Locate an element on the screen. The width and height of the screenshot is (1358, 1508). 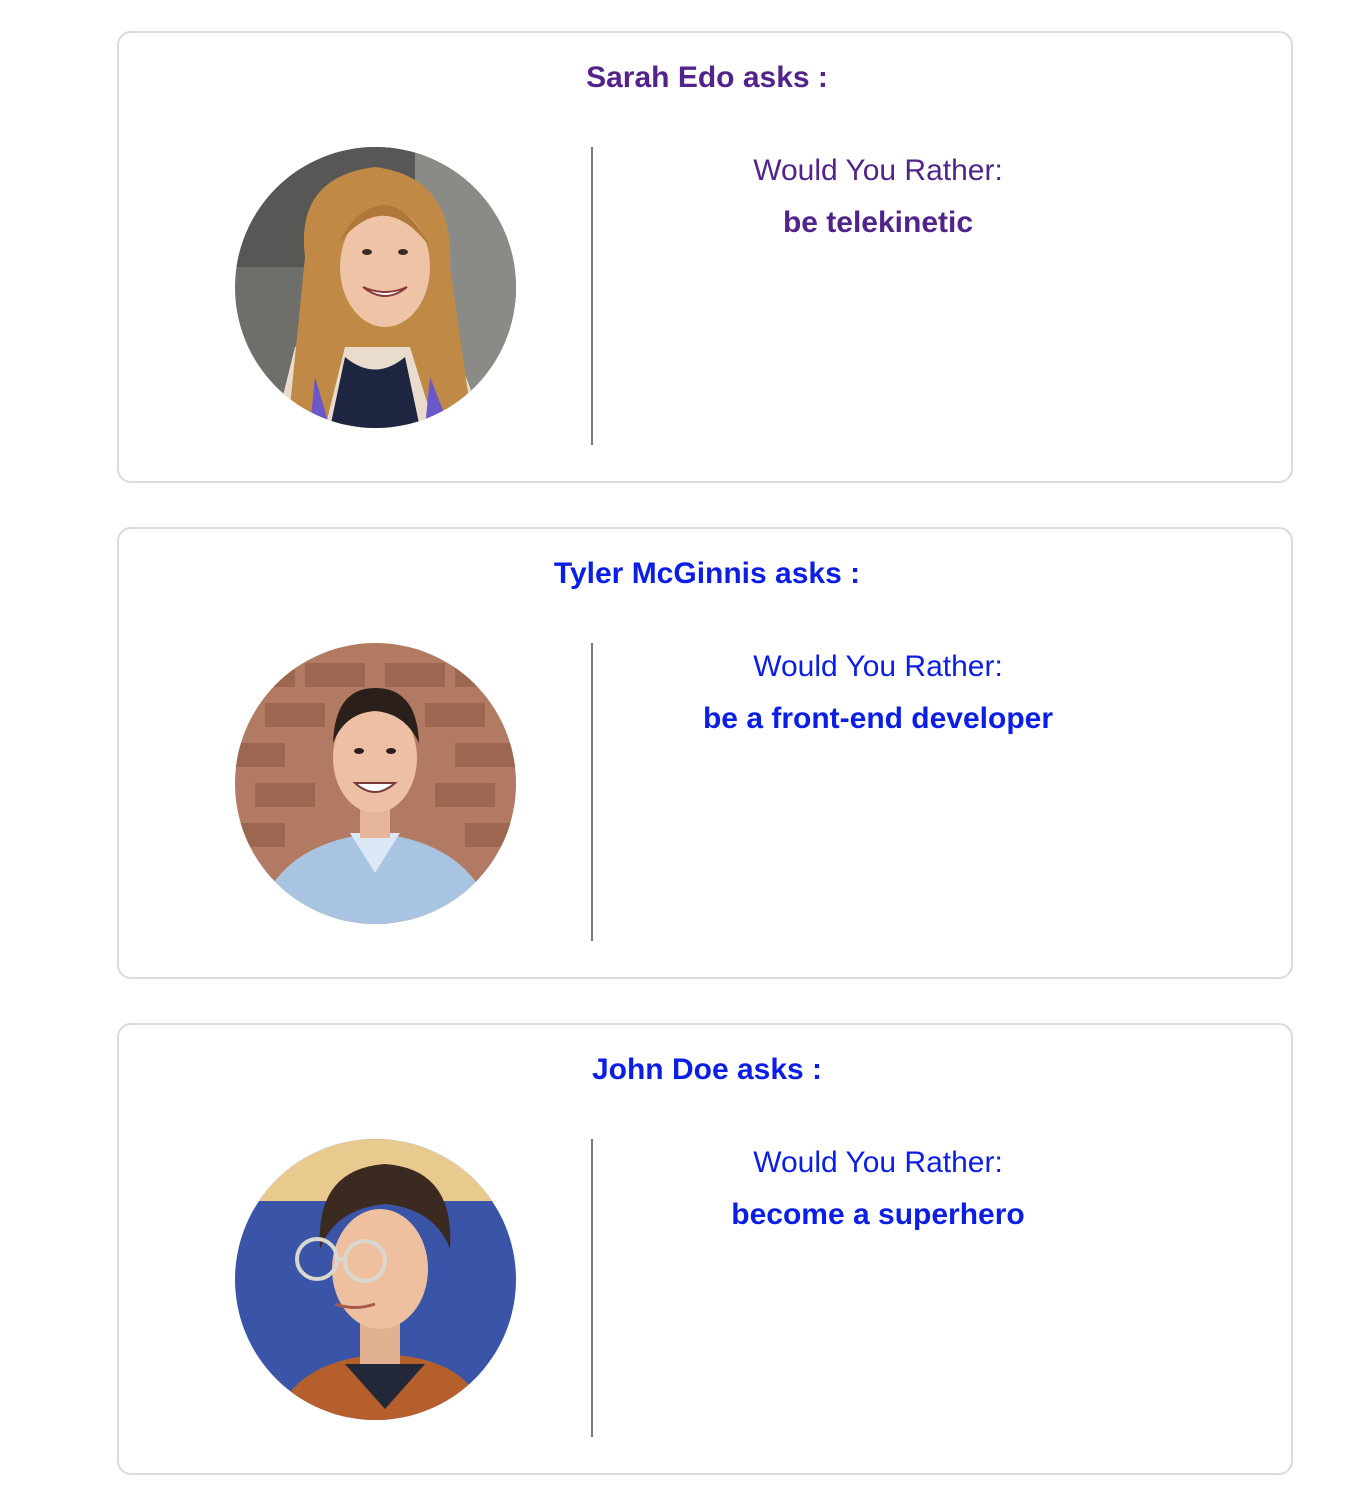
asker-name: John Doe asks : is located at coordinates (707, 1069).